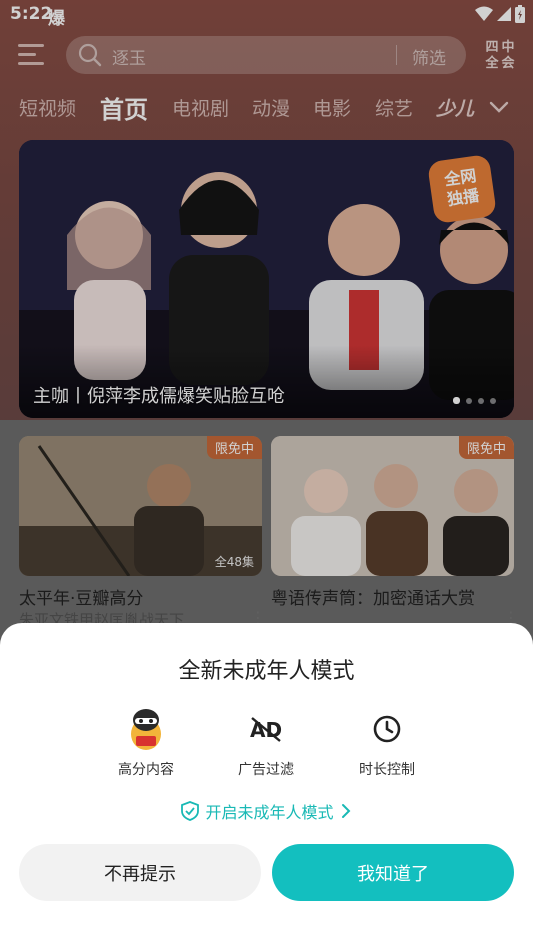  What do you see at coordinates (146, 770) in the screenshot?
I see `feature-label: 高分内容` at bounding box center [146, 770].